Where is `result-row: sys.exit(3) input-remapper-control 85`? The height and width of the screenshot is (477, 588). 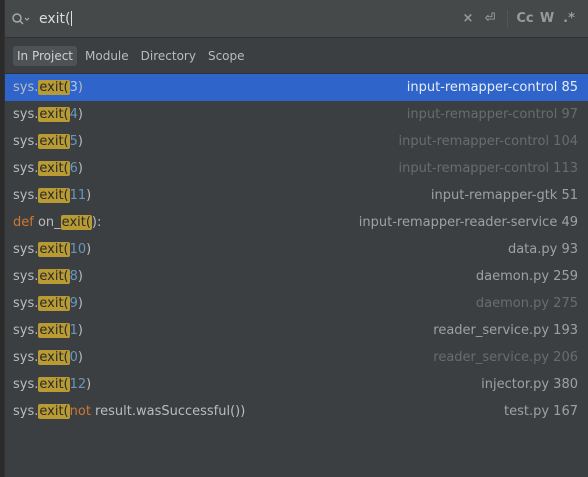 result-row: sys.exit(3) input-remapper-control 85 is located at coordinates (296, 87).